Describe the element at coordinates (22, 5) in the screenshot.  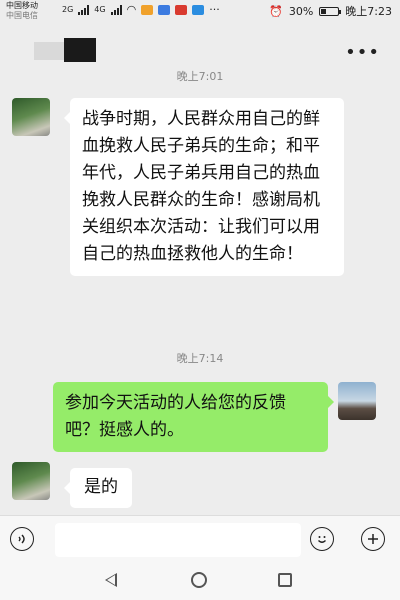
I see `carrier-1: 中国移动` at that location.